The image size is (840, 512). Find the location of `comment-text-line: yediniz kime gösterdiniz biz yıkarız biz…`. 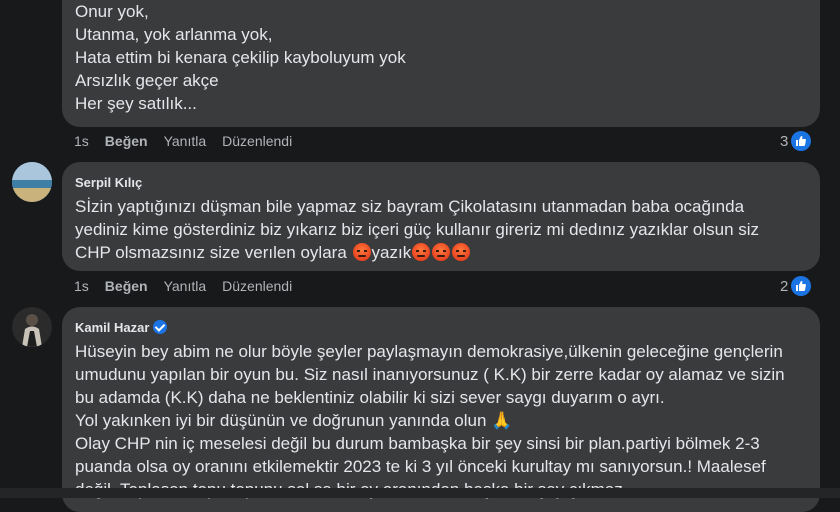

comment-text-line: yediniz kime gösterdiniz biz yıkarız biz… is located at coordinates (417, 229).